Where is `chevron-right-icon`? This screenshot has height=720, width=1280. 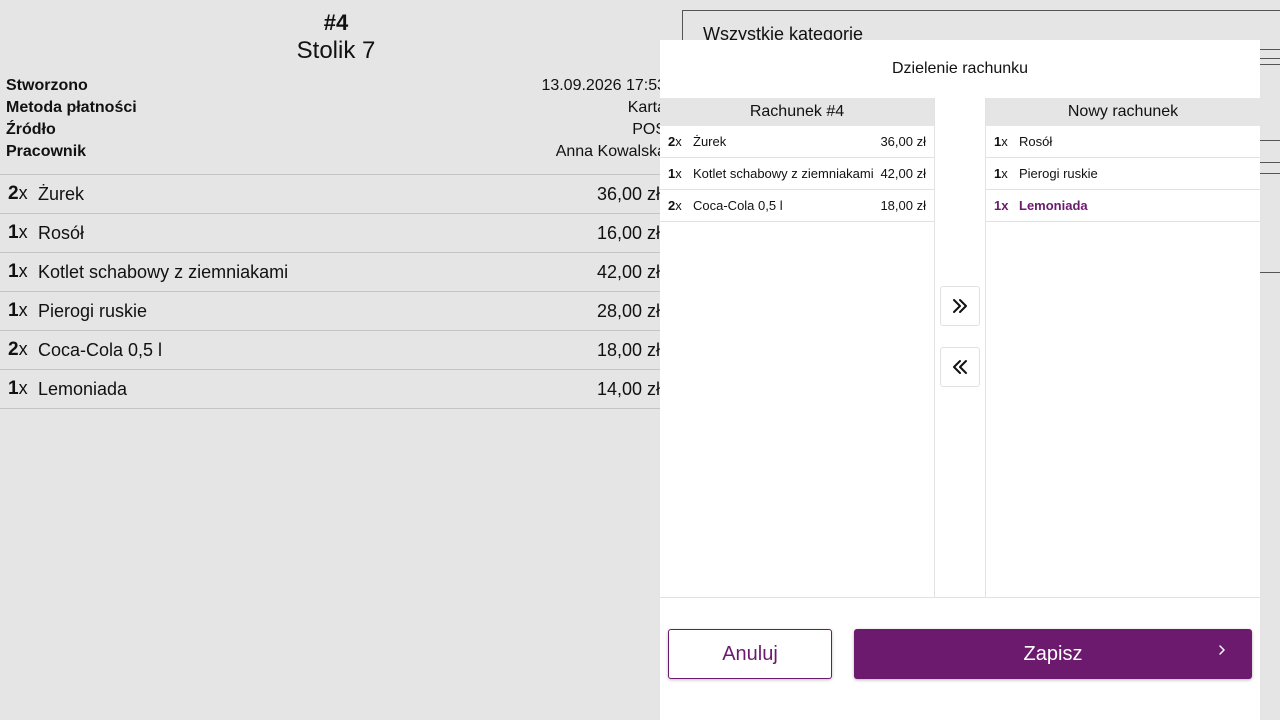
chevron-right-icon is located at coordinates (1222, 650).